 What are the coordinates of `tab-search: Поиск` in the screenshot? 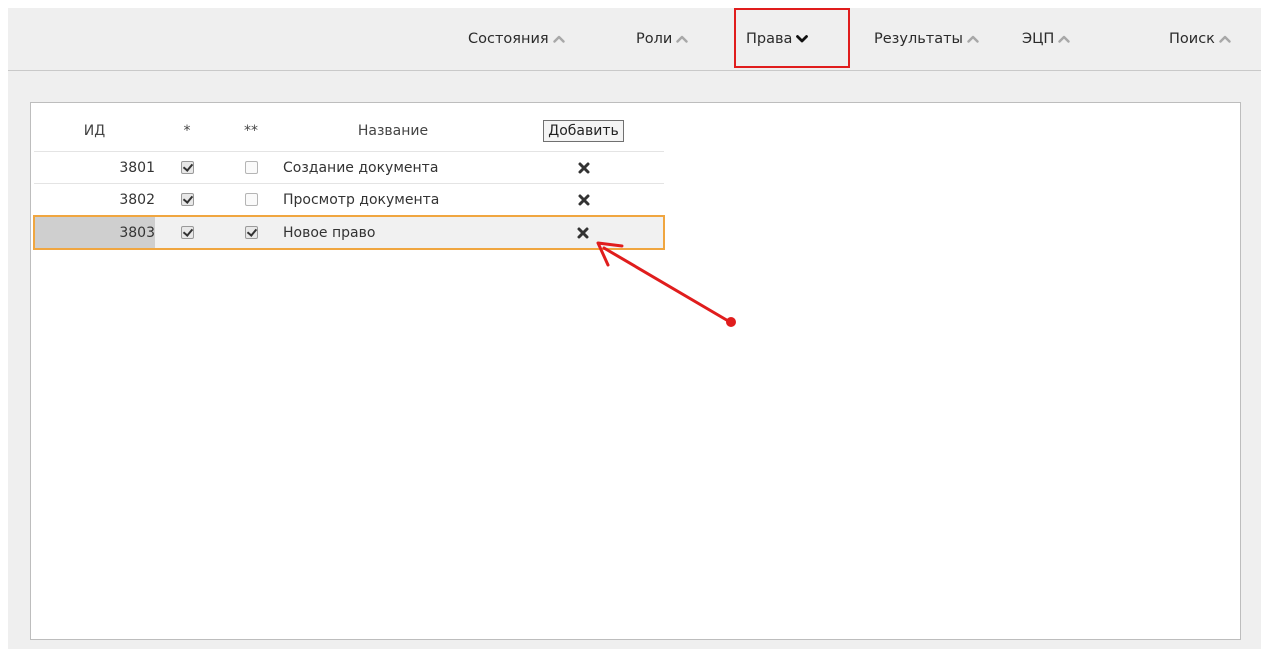 It's located at (1200, 39).